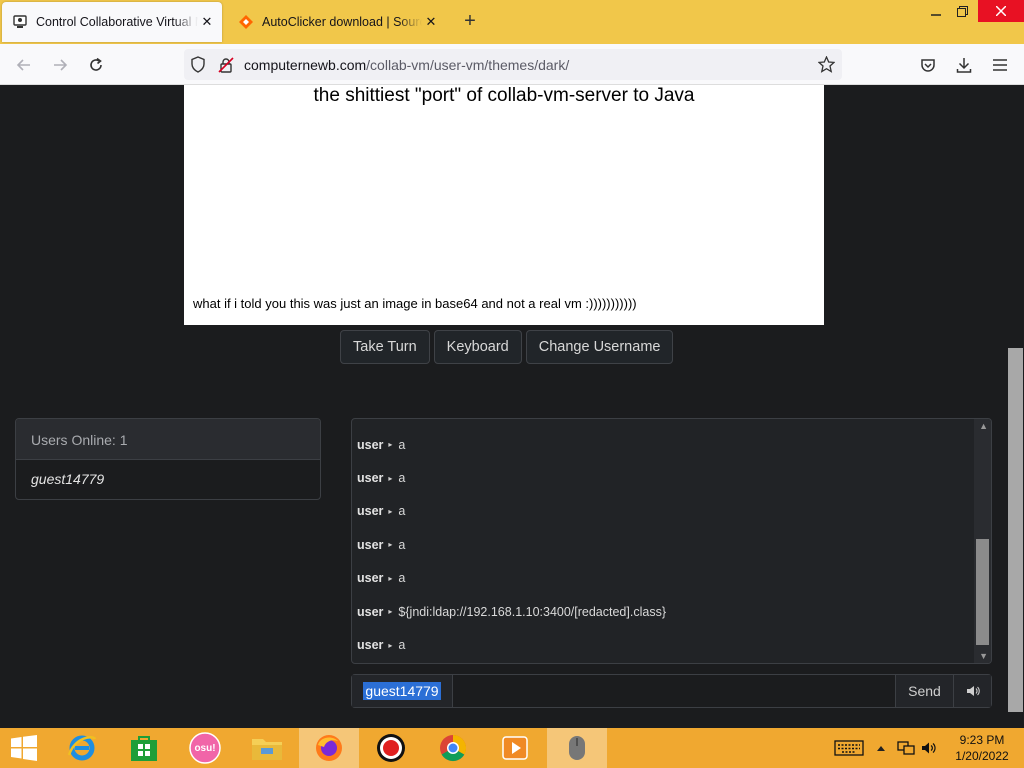 The height and width of the screenshot is (768, 1024). I want to click on clock-time: 9:23 PM, so click(982, 740).